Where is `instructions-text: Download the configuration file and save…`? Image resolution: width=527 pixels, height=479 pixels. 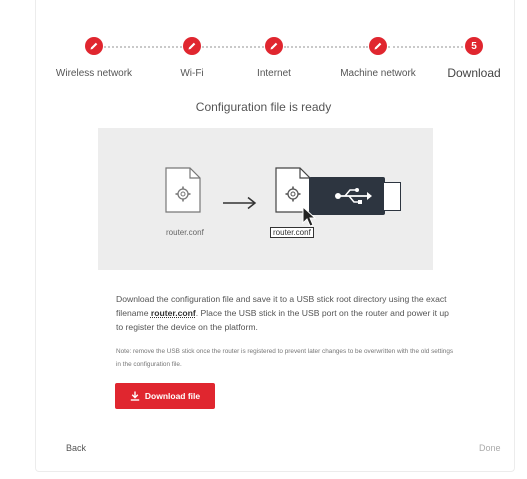 instructions-text: Download the configuration file and save… is located at coordinates (286, 313).